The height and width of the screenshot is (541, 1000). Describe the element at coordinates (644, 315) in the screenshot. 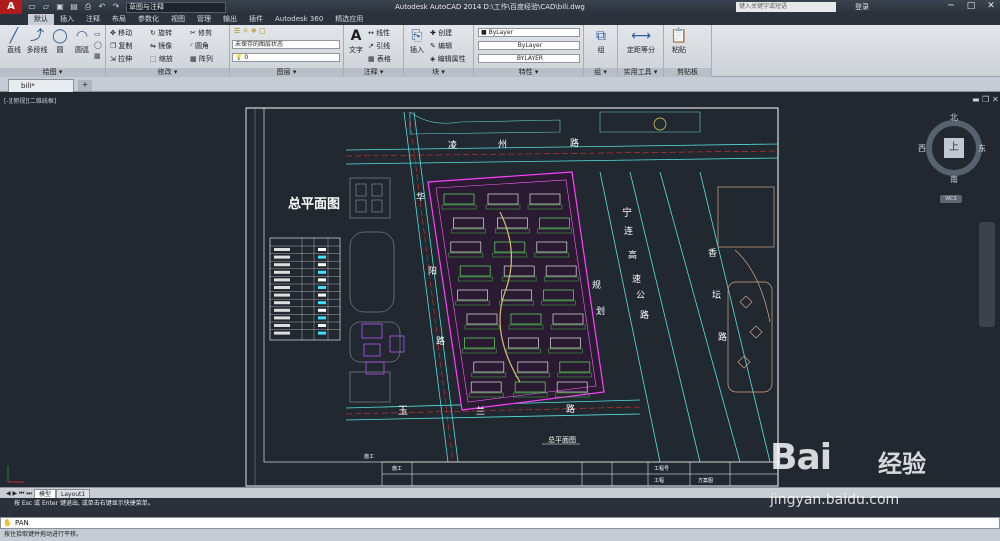

I see `road-label: 路` at that location.